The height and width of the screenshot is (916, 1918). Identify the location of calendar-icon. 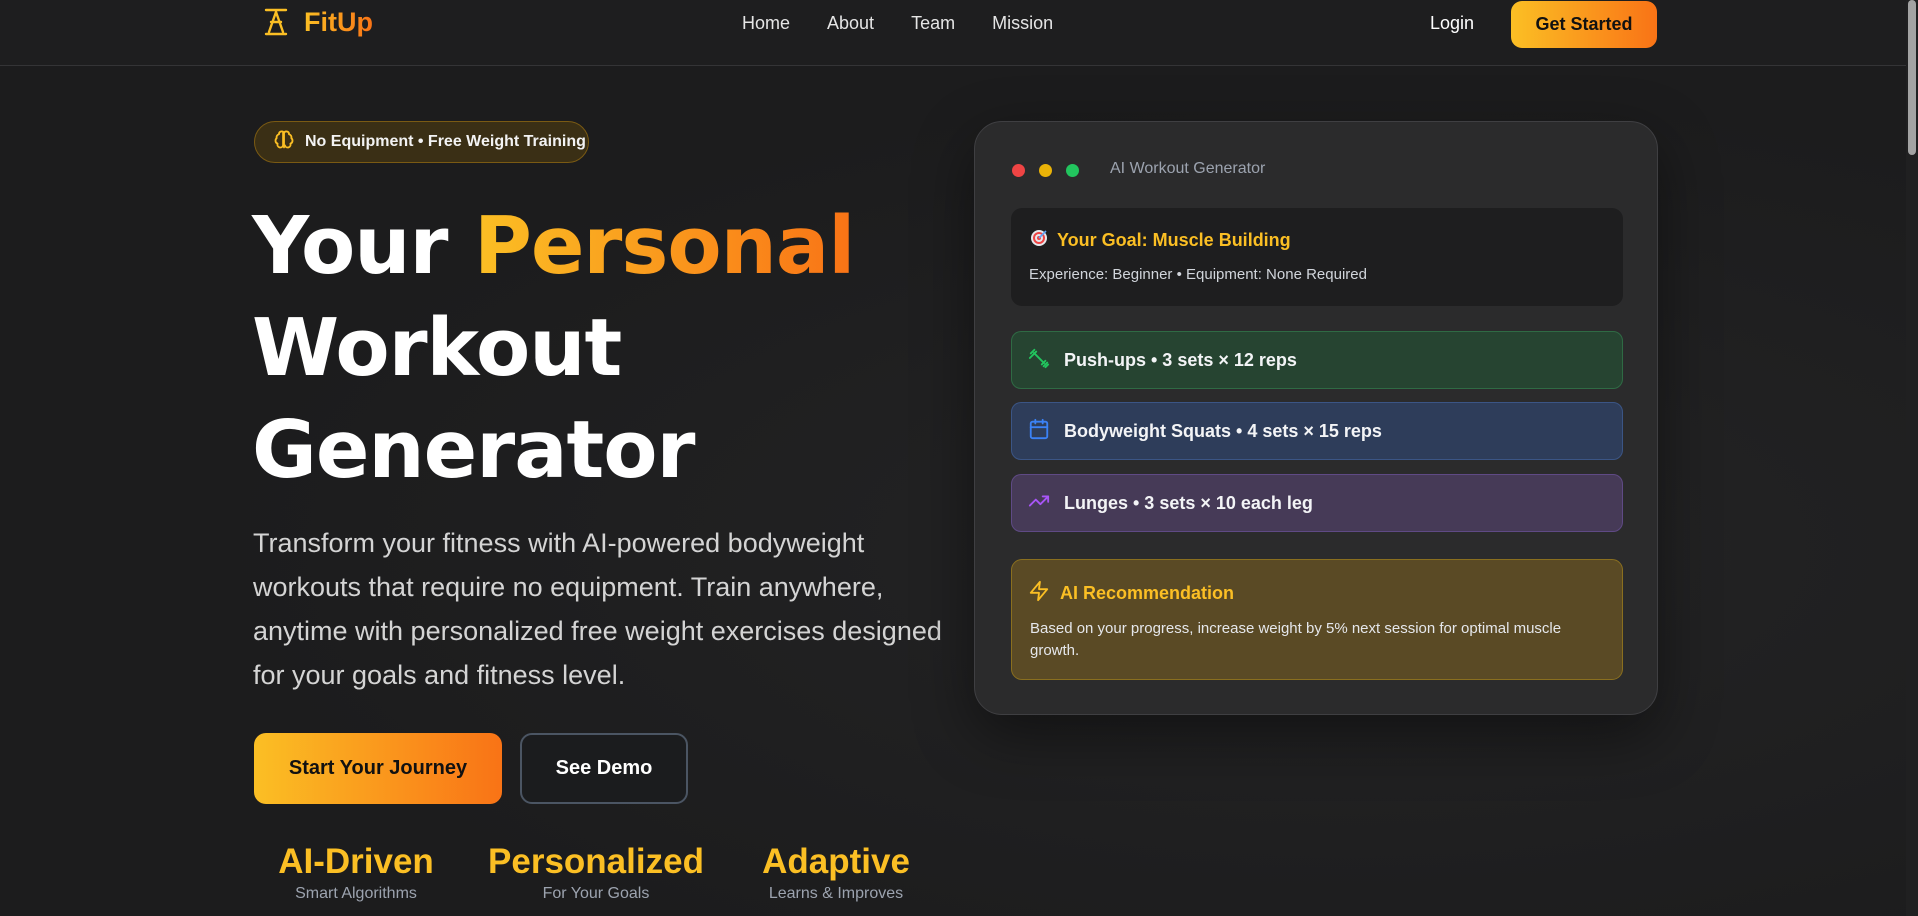
(1039, 431).